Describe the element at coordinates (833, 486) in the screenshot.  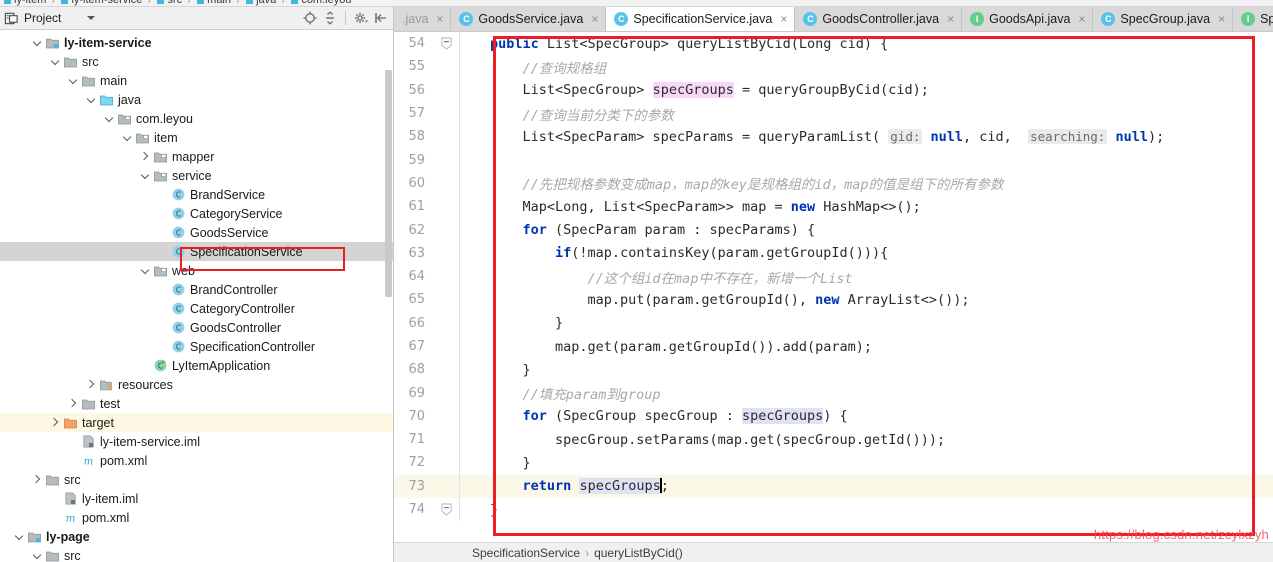
I see `code-line: 73 return specGroups;` at that location.